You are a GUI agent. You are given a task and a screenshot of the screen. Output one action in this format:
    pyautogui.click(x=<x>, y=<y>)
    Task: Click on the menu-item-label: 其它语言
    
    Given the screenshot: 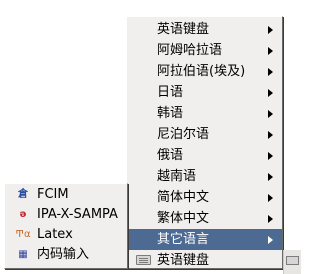 What is the action you would take?
    pyautogui.click(x=183, y=239)
    